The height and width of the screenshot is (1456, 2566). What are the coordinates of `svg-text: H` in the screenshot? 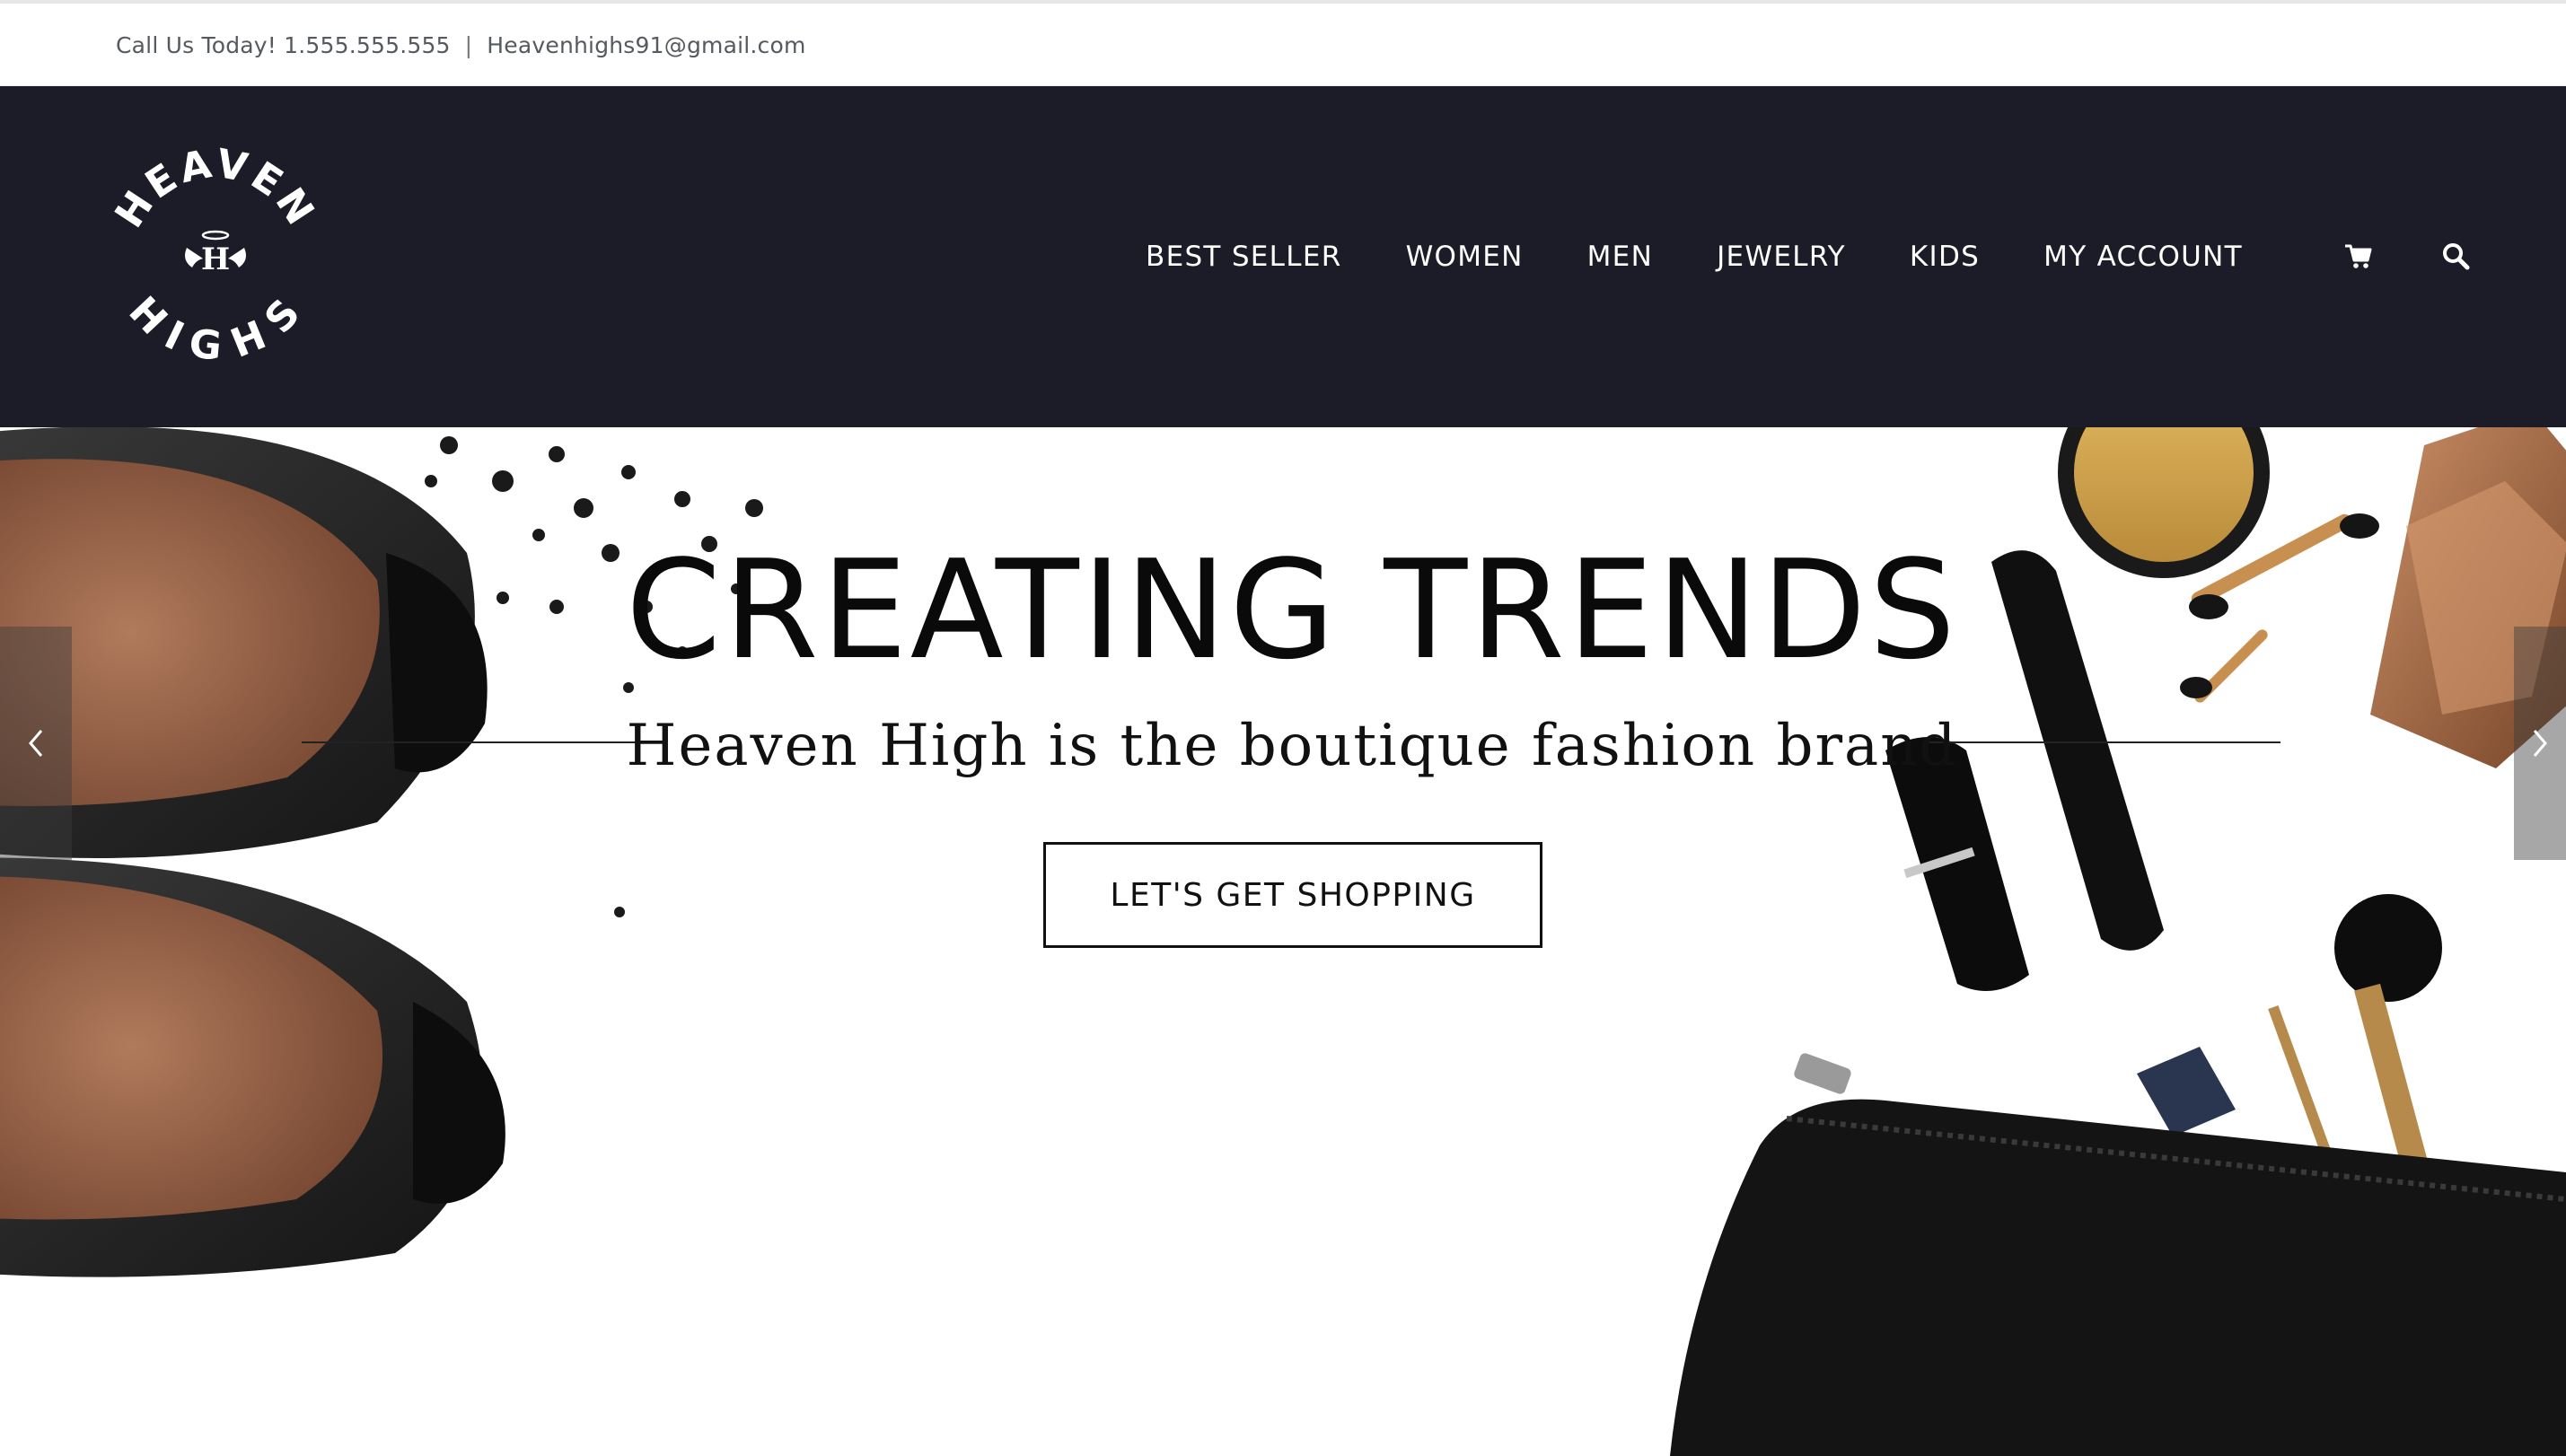 It's located at (215, 259).